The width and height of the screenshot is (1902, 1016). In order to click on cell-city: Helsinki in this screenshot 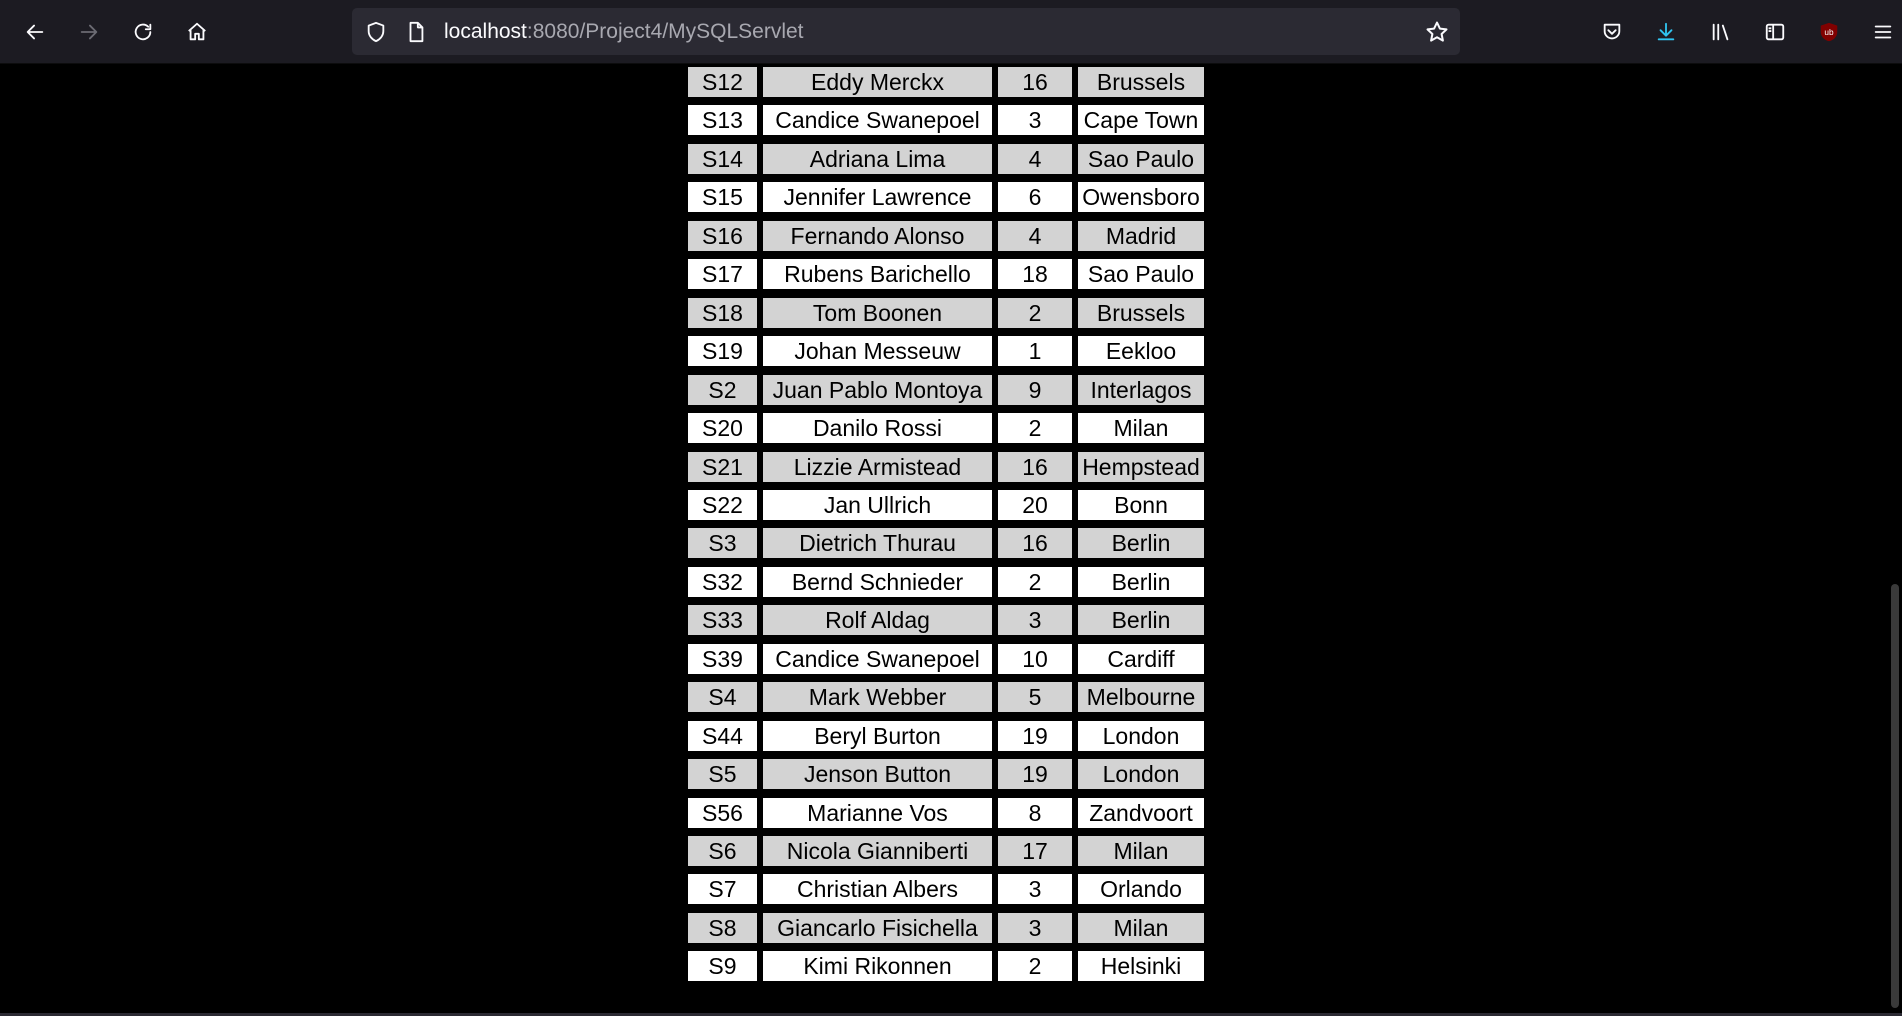, I will do `click(1141, 966)`.